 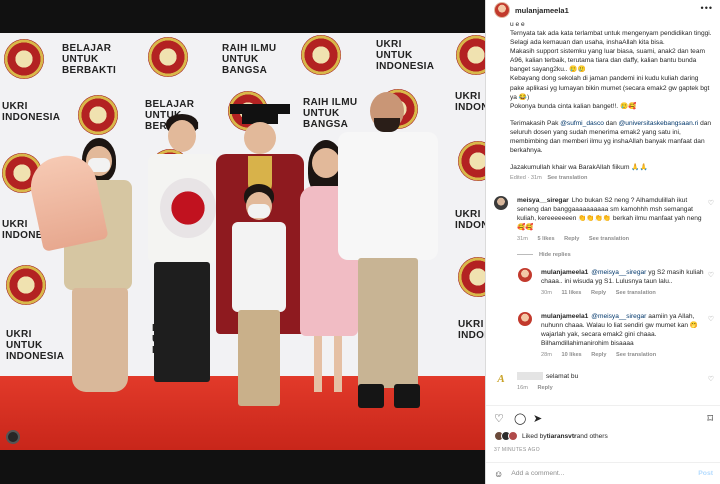 What do you see at coordinates (518, 178) in the screenshot?
I see `edited-label: Edited` at bounding box center [518, 178].